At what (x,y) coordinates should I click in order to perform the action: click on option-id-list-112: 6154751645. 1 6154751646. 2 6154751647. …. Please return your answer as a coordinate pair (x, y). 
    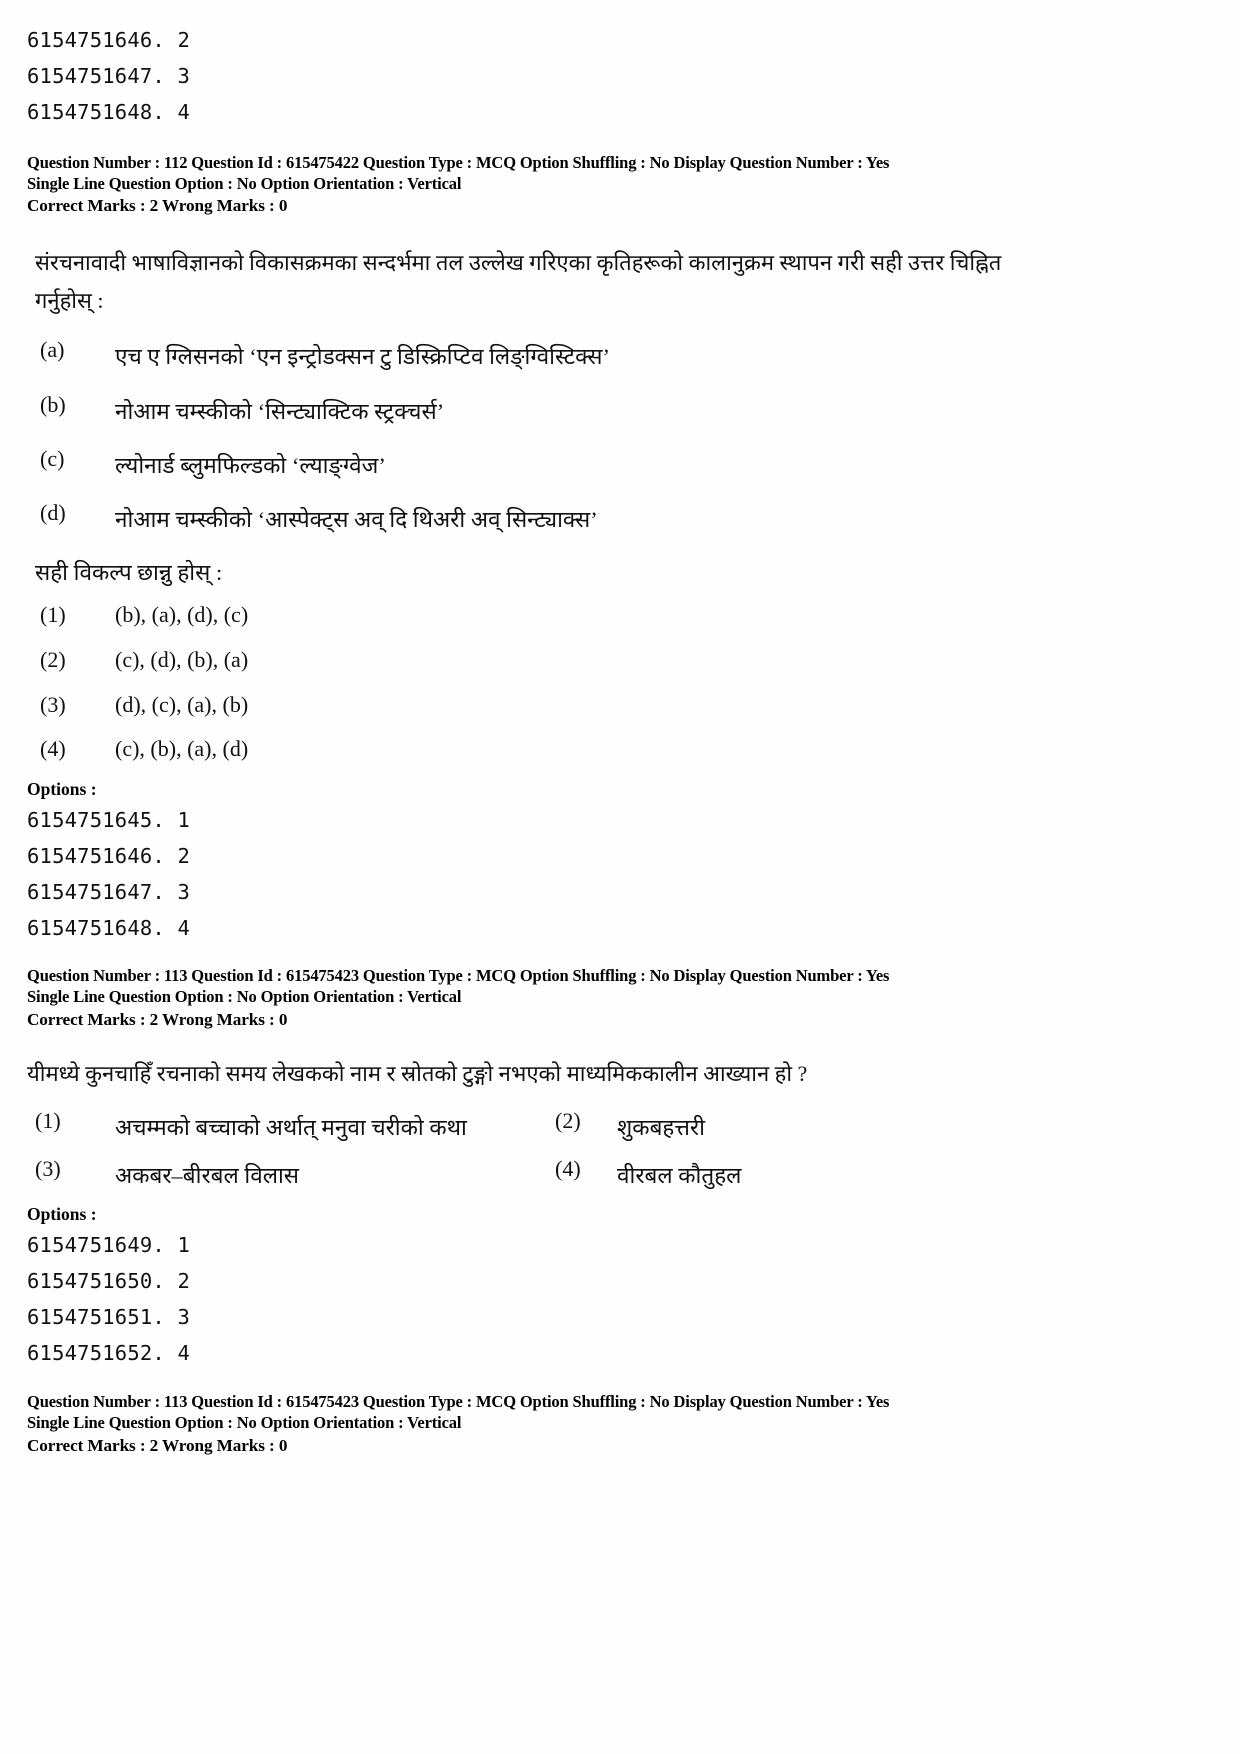
    Looking at the image, I should click on (108, 874).